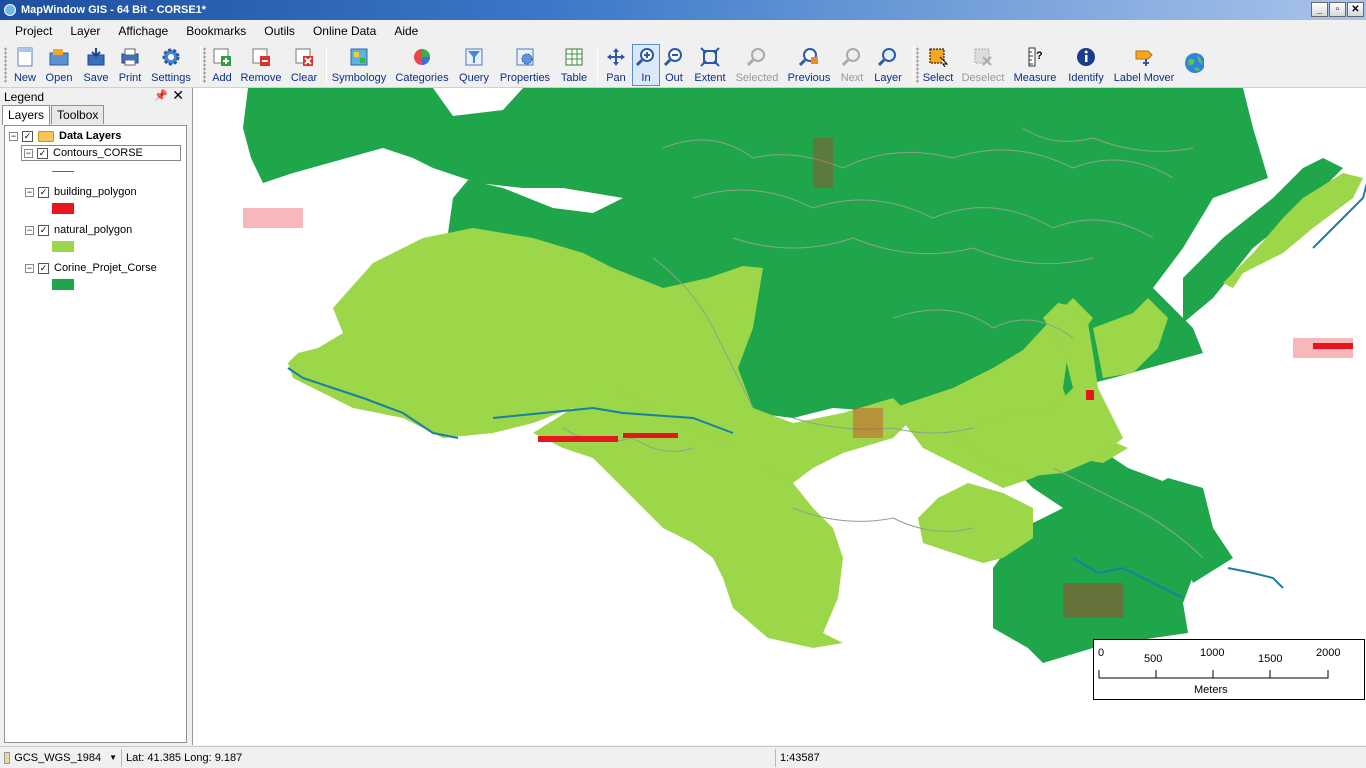 The height and width of the screenshot is (768, 1366). I want to click on map-scale-readout: 1:43587, so click(802, 758).